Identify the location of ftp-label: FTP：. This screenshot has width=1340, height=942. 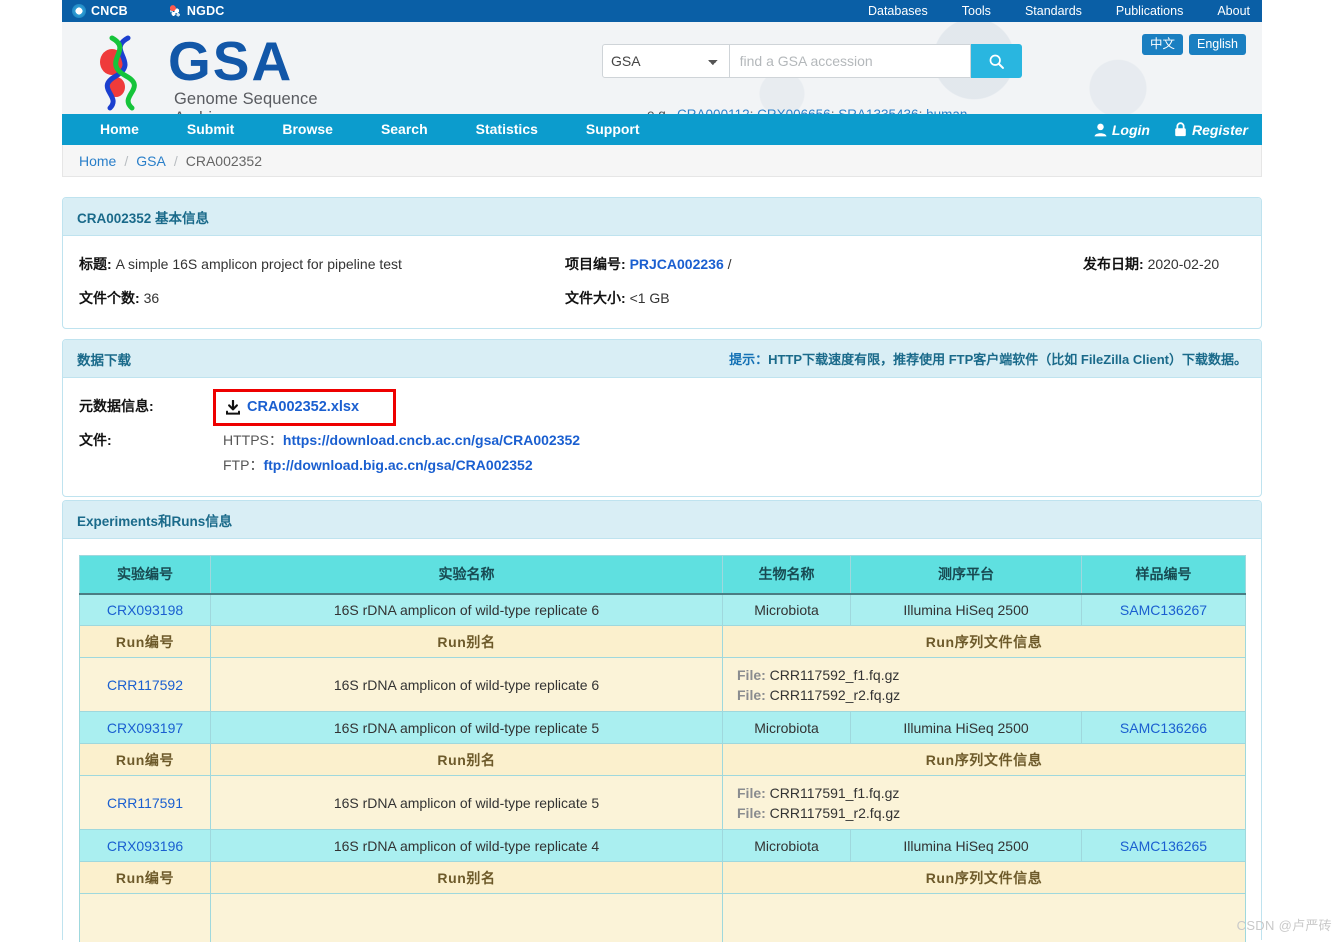
(243, 465).